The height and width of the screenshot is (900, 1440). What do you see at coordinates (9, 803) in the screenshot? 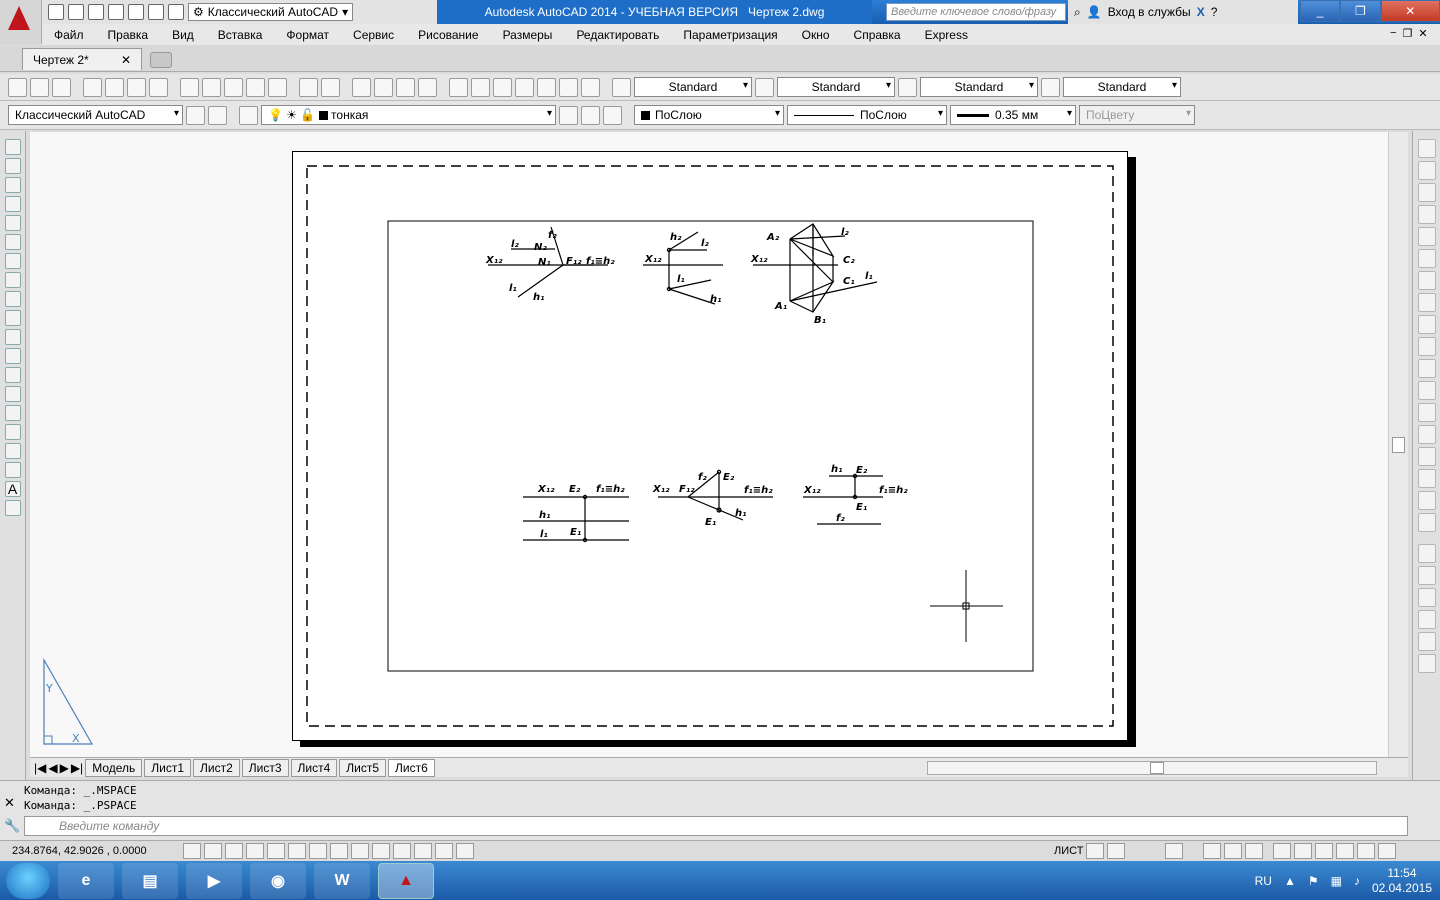
I see `close-command-icon: ✕` at bounding box center [9, 803].